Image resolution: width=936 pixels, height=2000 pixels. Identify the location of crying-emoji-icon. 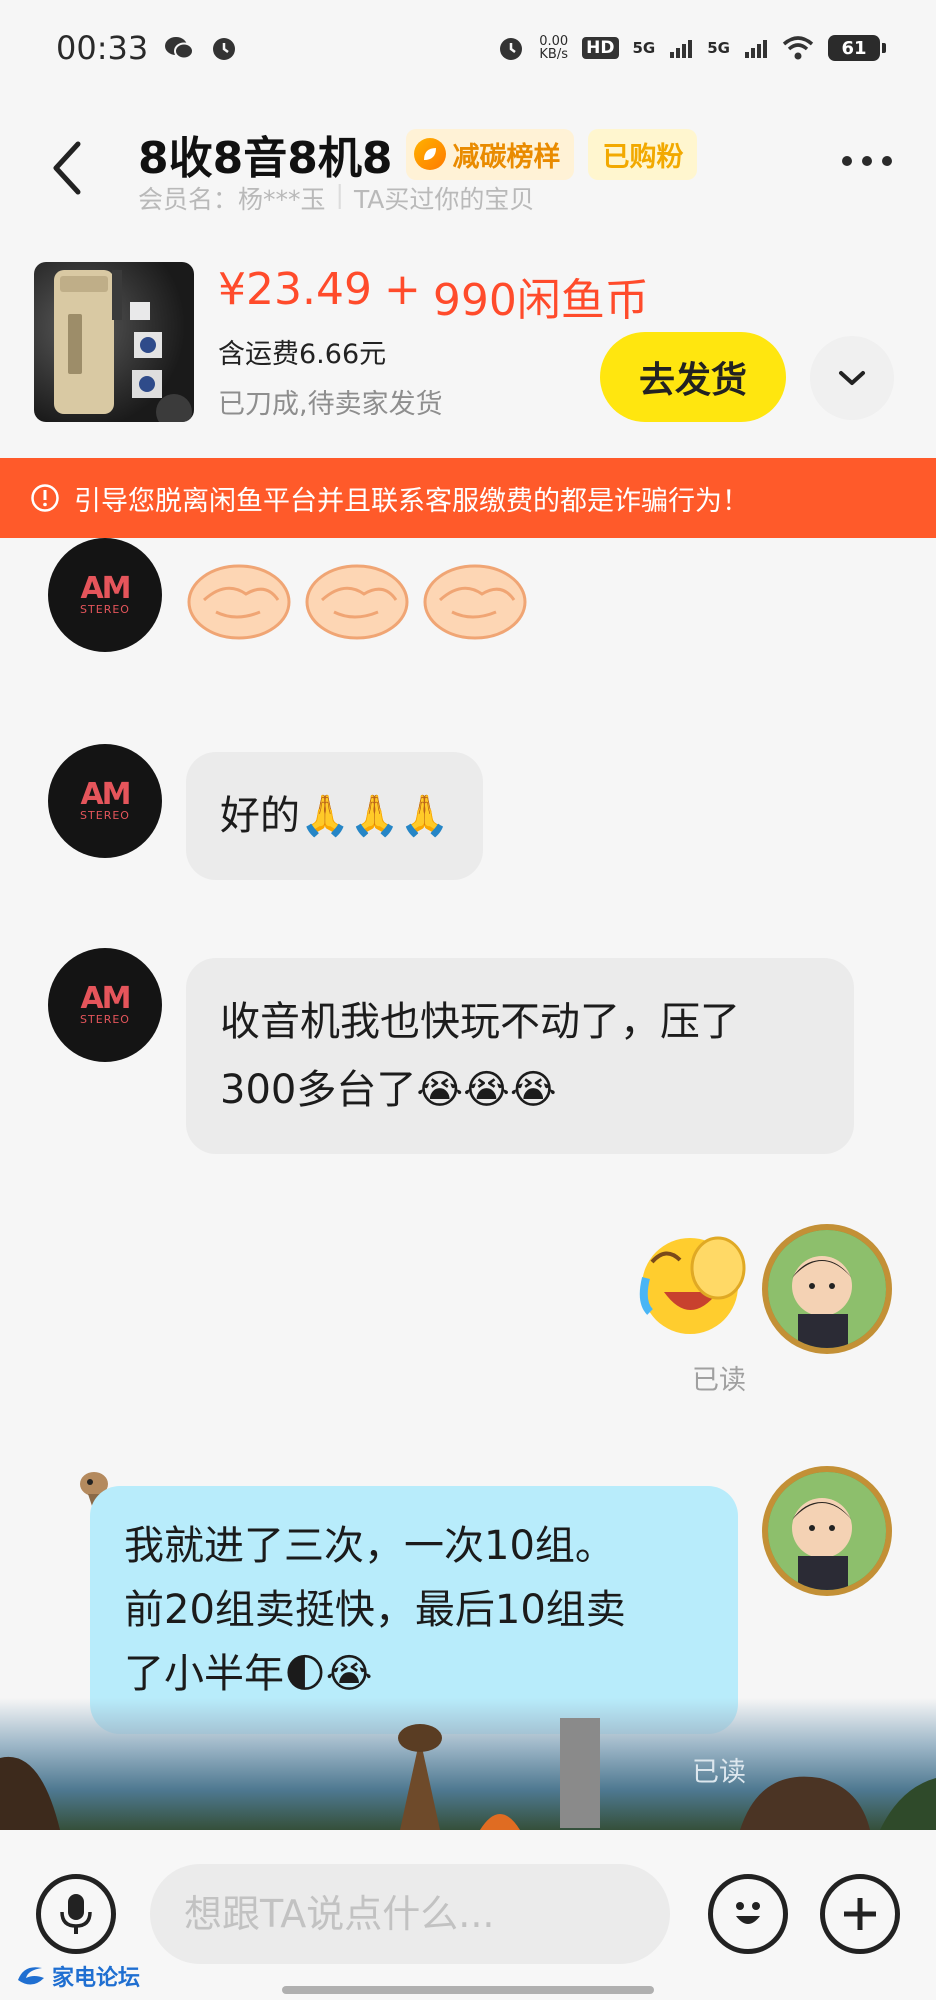
(692, 1284).